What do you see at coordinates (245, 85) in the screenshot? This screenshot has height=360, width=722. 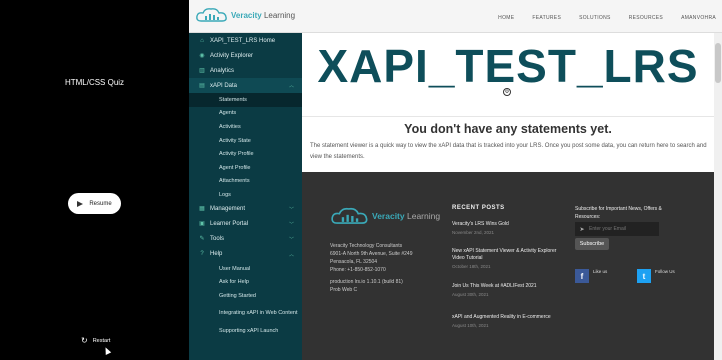 I see `sidebar-item-xapi-data: ▤ xAPI Data ︿` at bounding box center [245, 85].